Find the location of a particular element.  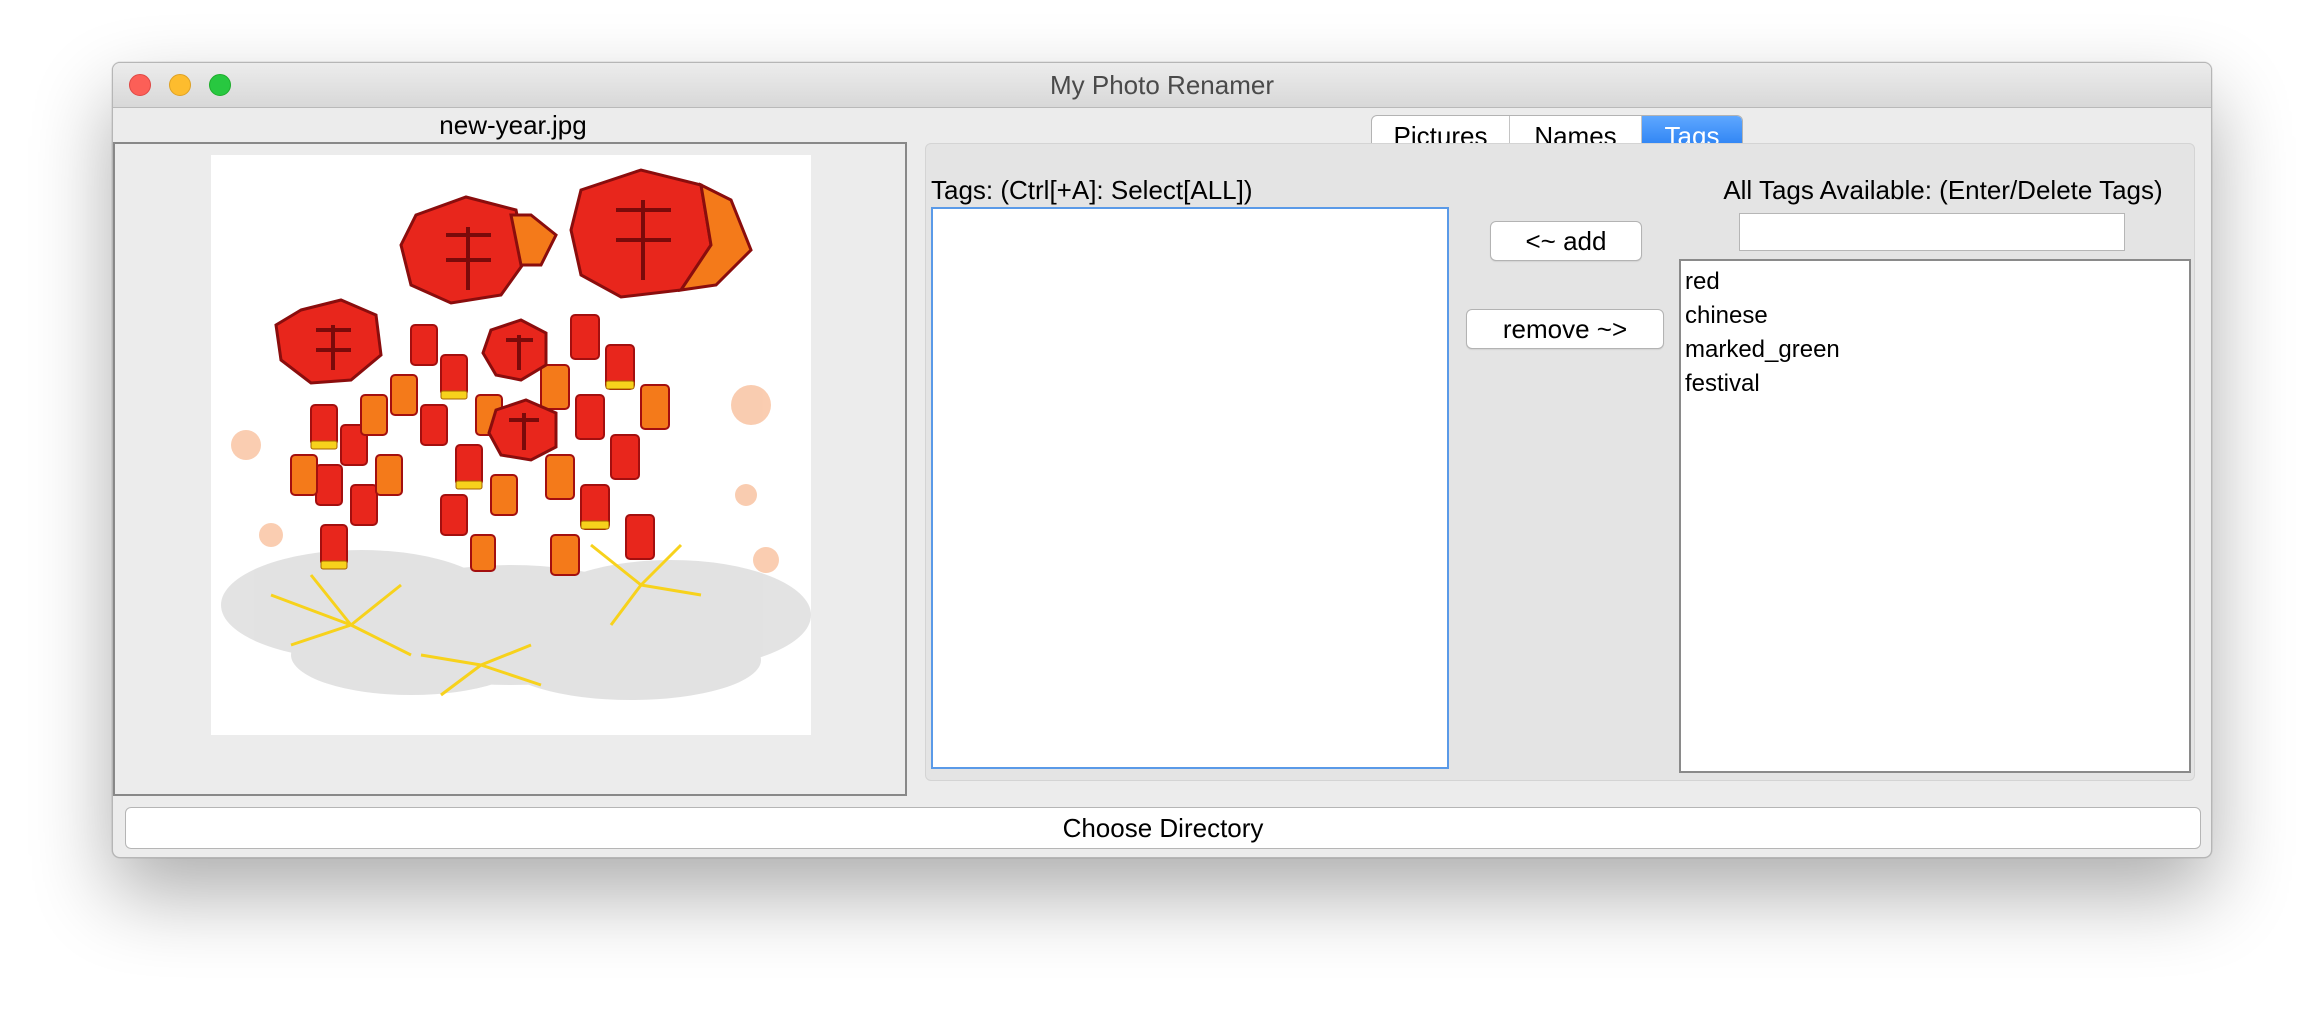

firecrackers-illustration is located at coordinates (516, 434).